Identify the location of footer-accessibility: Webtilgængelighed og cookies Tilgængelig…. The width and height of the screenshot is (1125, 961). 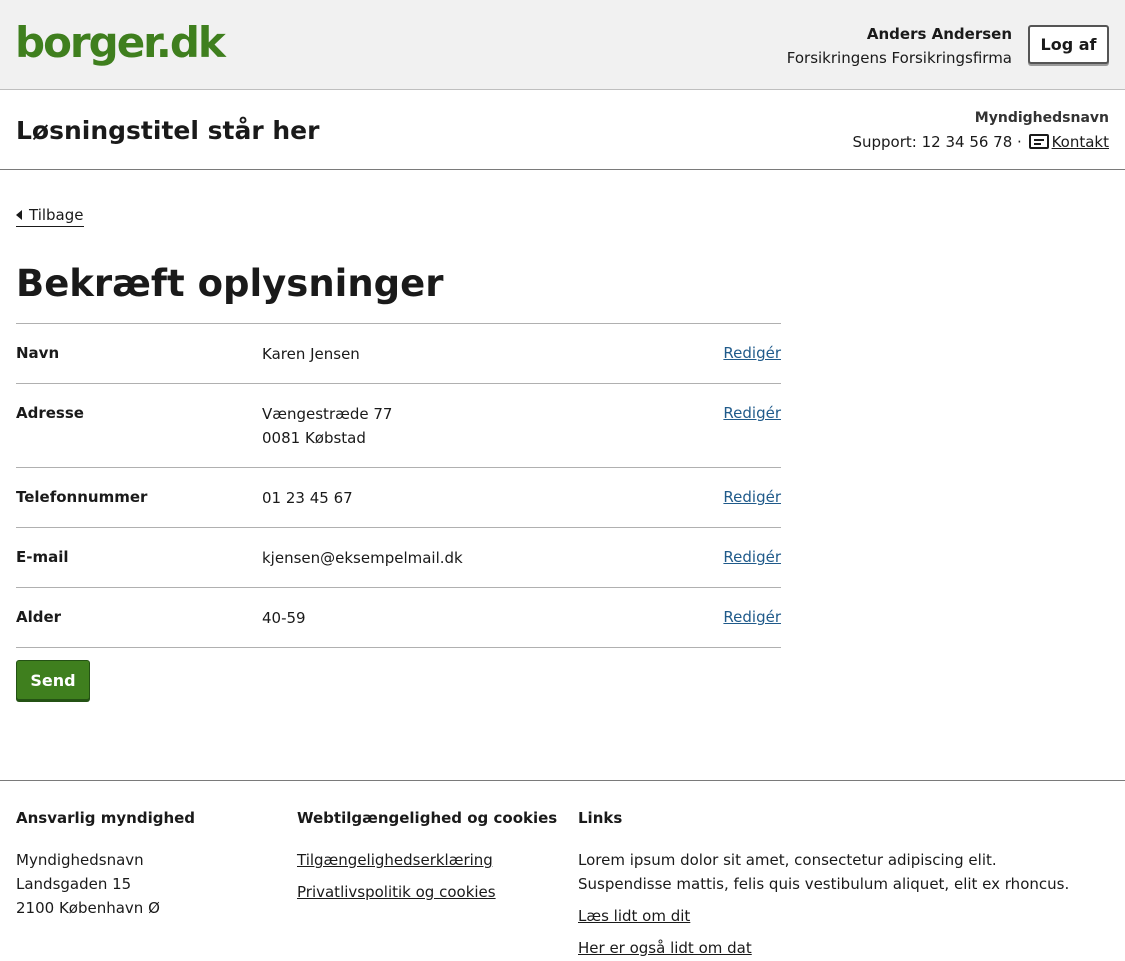
(427, 860).